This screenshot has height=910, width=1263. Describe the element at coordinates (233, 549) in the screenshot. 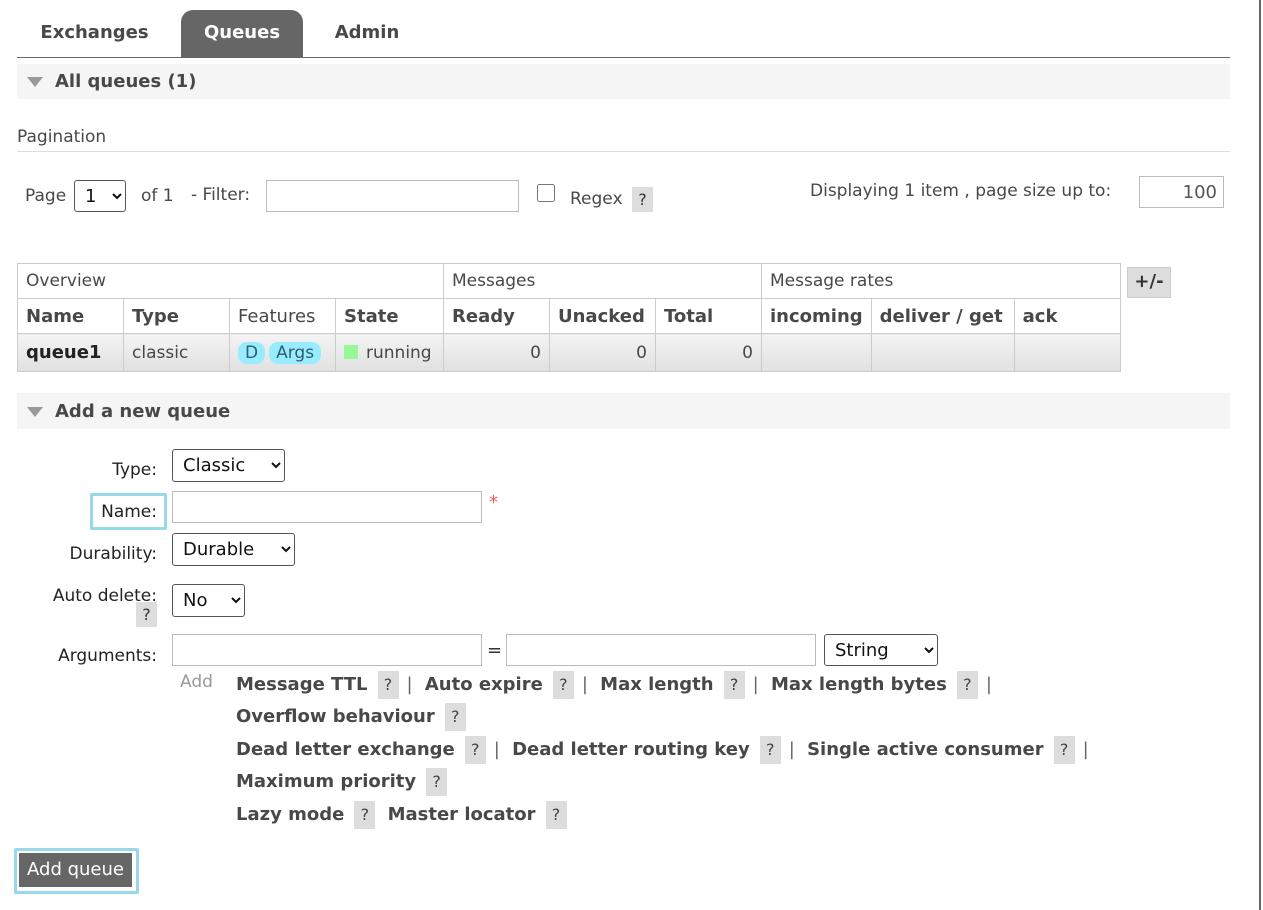

I see `durability-select: Durable` at that location.